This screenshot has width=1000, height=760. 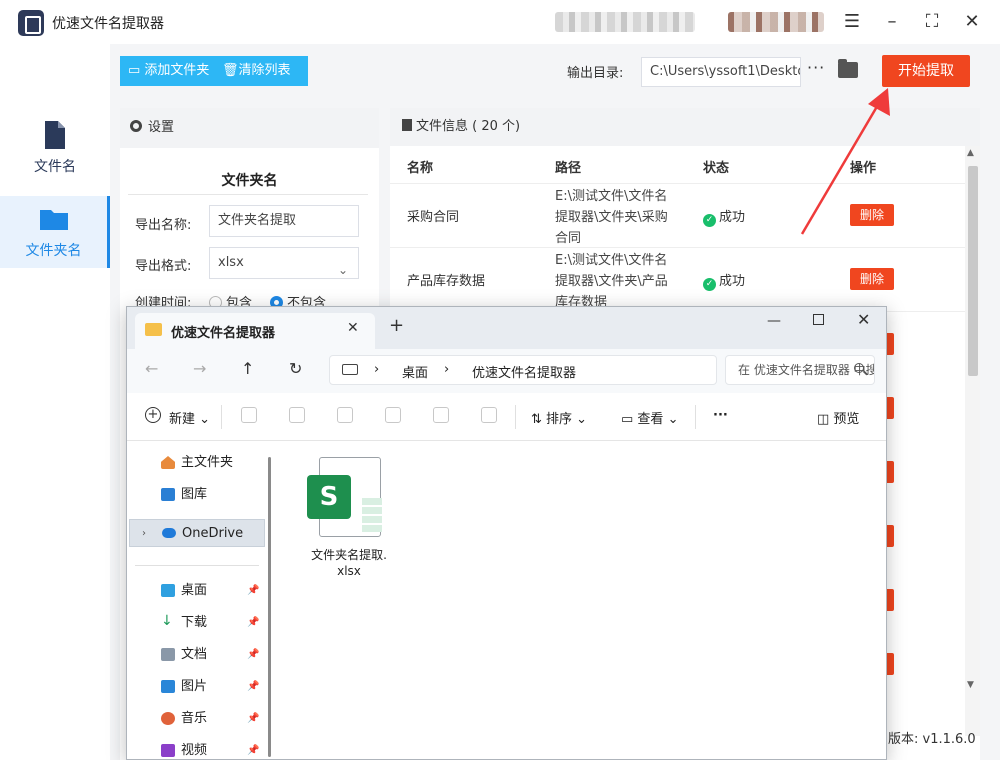 I want to click on scroll-up-icon: ▲, so click(x=970, y=153).